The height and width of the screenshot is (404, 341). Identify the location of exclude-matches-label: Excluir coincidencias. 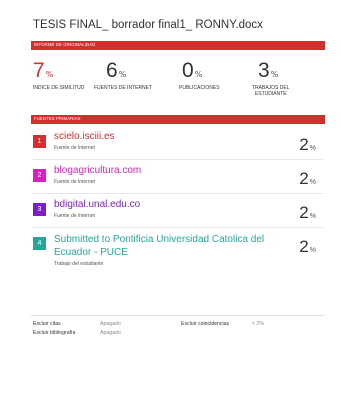
(205, 324).